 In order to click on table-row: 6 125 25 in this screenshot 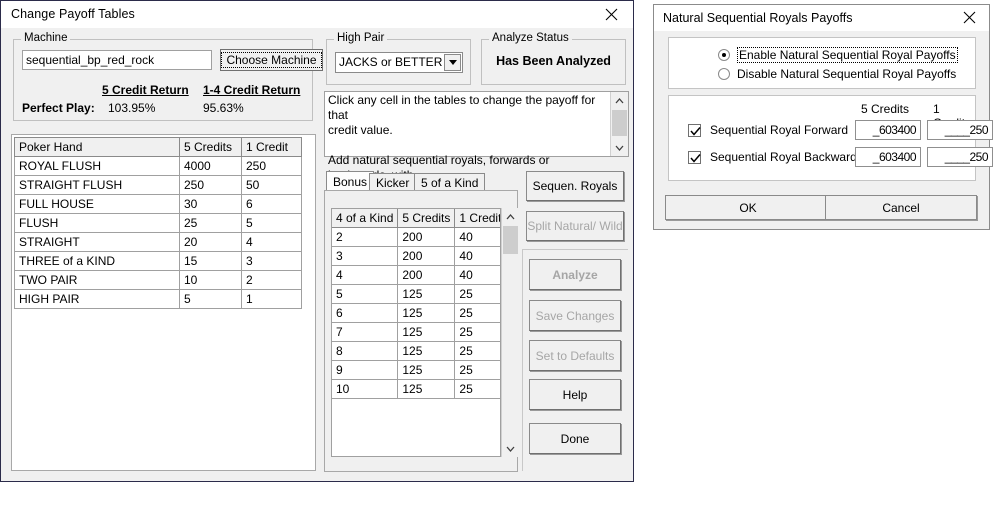, I will do `click(416, 313)`.